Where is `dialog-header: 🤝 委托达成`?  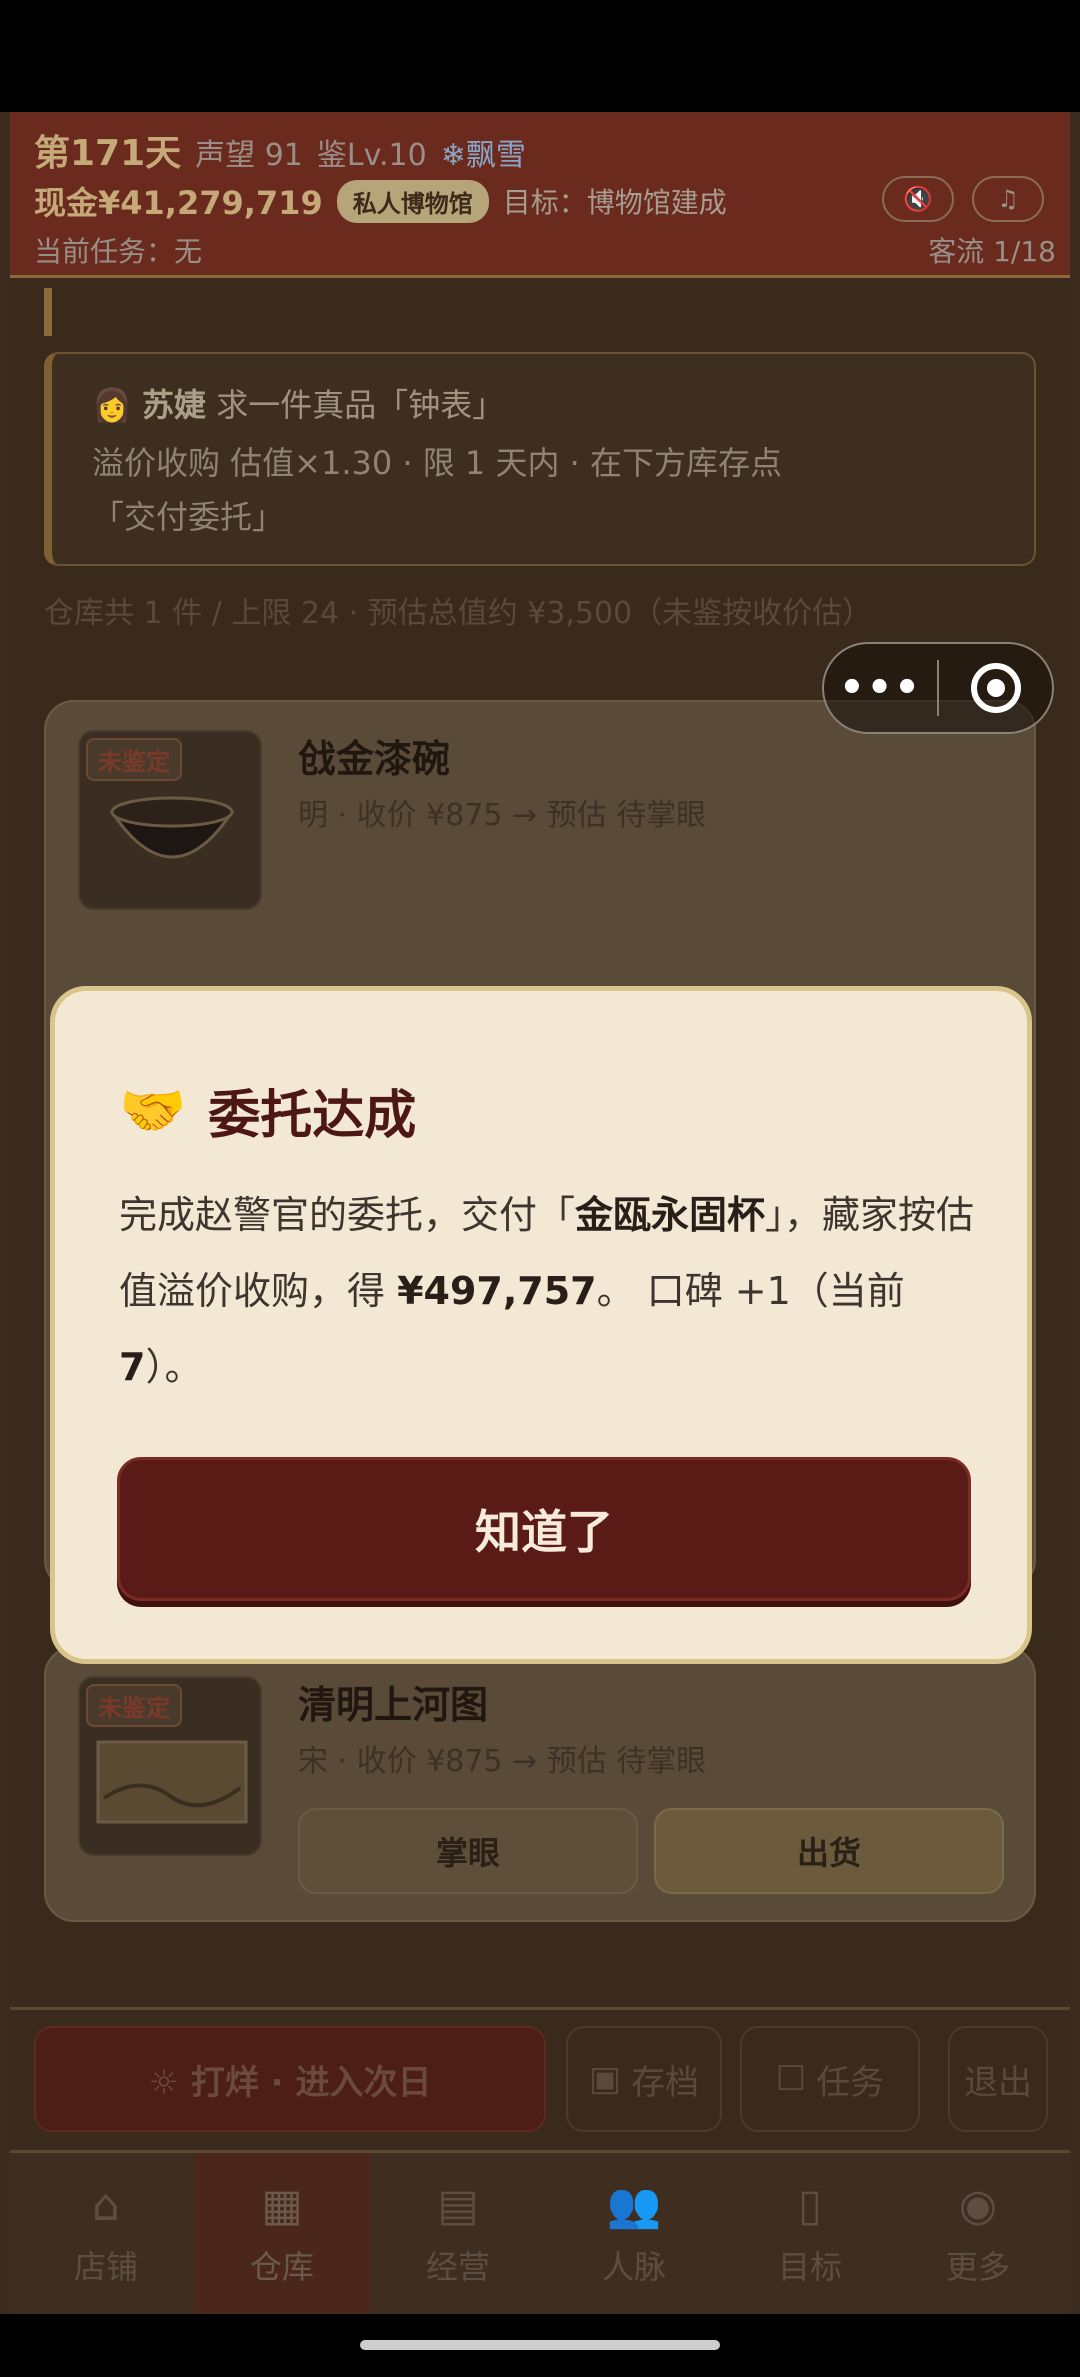 dialog-header: 🤝 委托达成 is located at coordinates (267, 1110).